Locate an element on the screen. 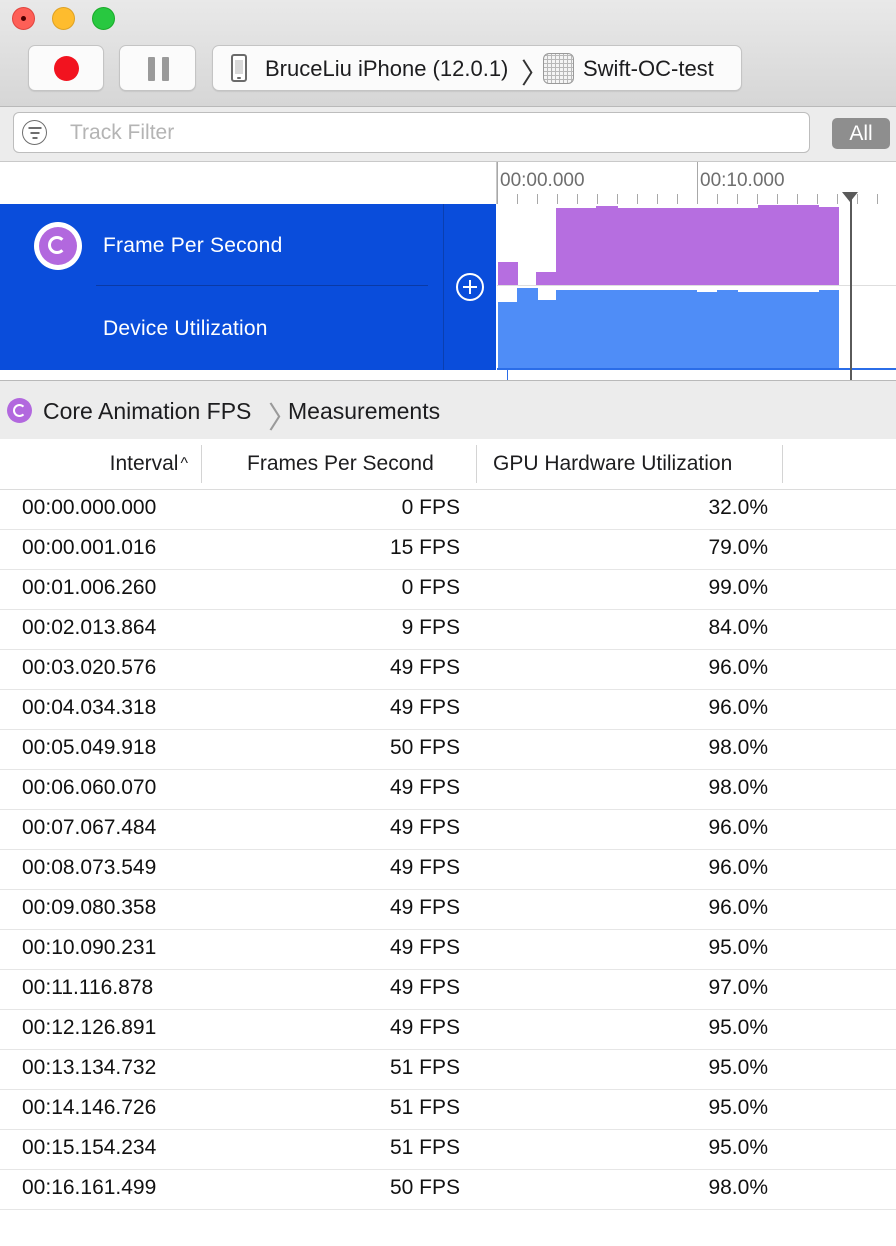  device-utilization-graph is located at coordinates (668, 328).